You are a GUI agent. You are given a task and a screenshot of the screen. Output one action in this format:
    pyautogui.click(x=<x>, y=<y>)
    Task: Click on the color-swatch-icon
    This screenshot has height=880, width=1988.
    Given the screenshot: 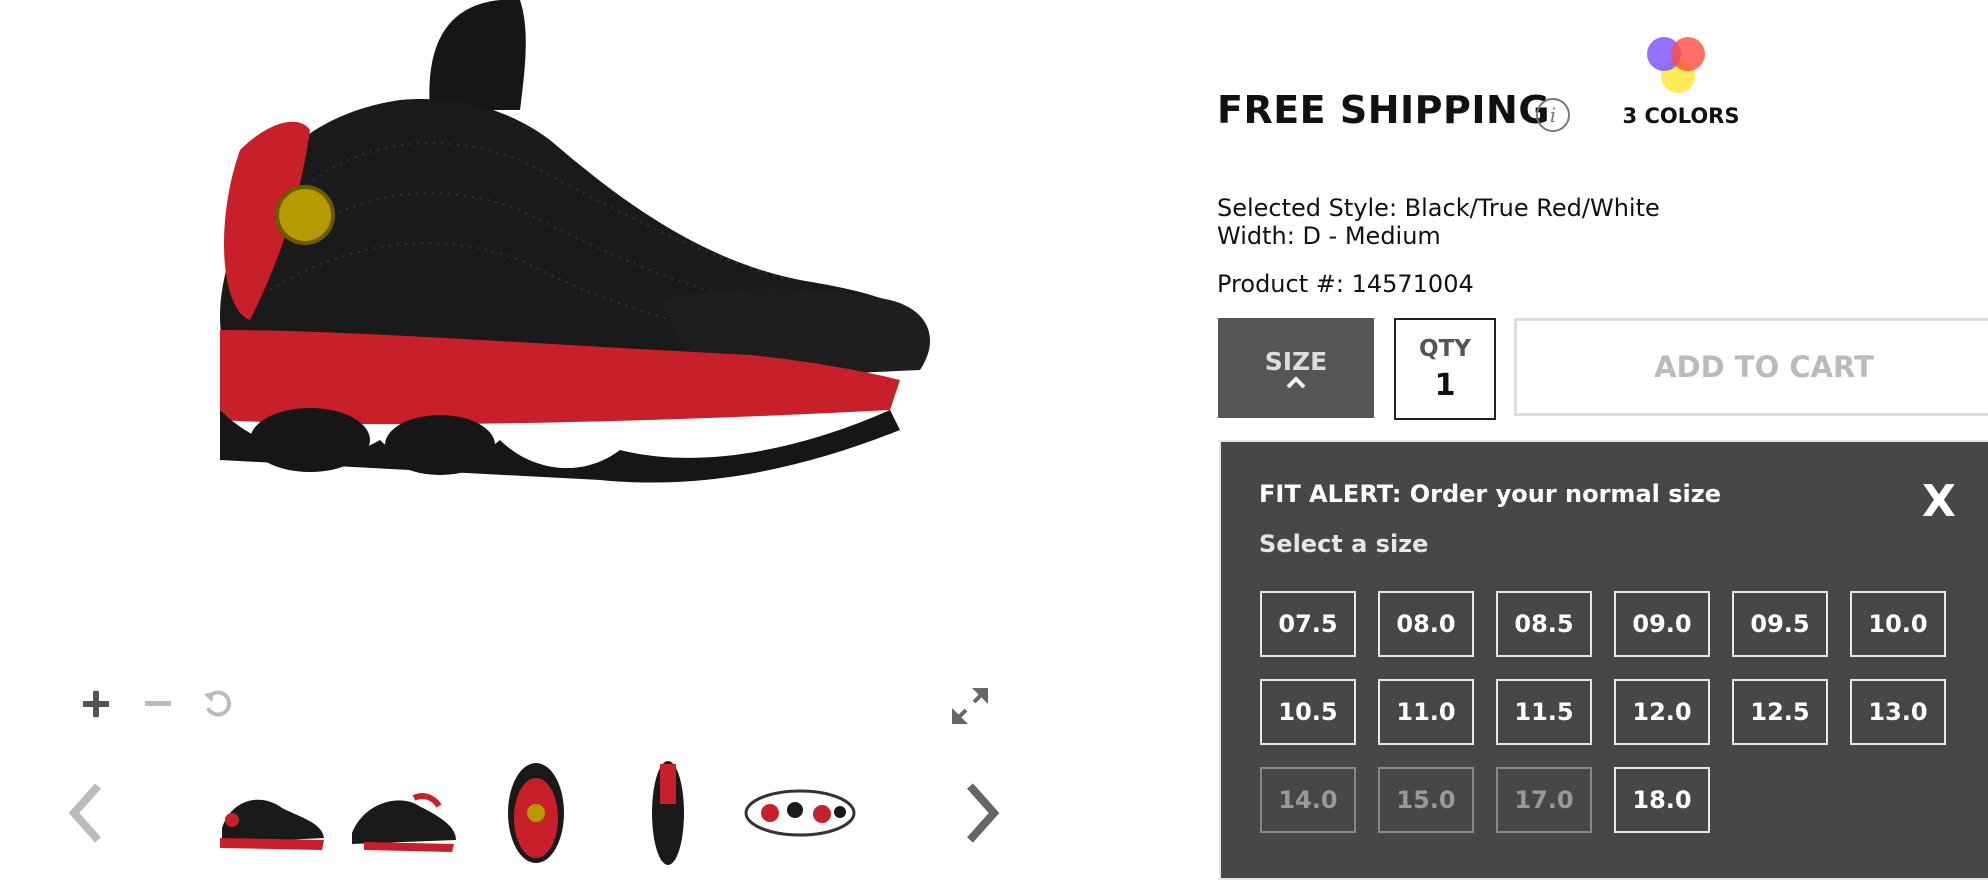 What is the action you would take?
    pyautogui.click(x=1679, y=66)
    